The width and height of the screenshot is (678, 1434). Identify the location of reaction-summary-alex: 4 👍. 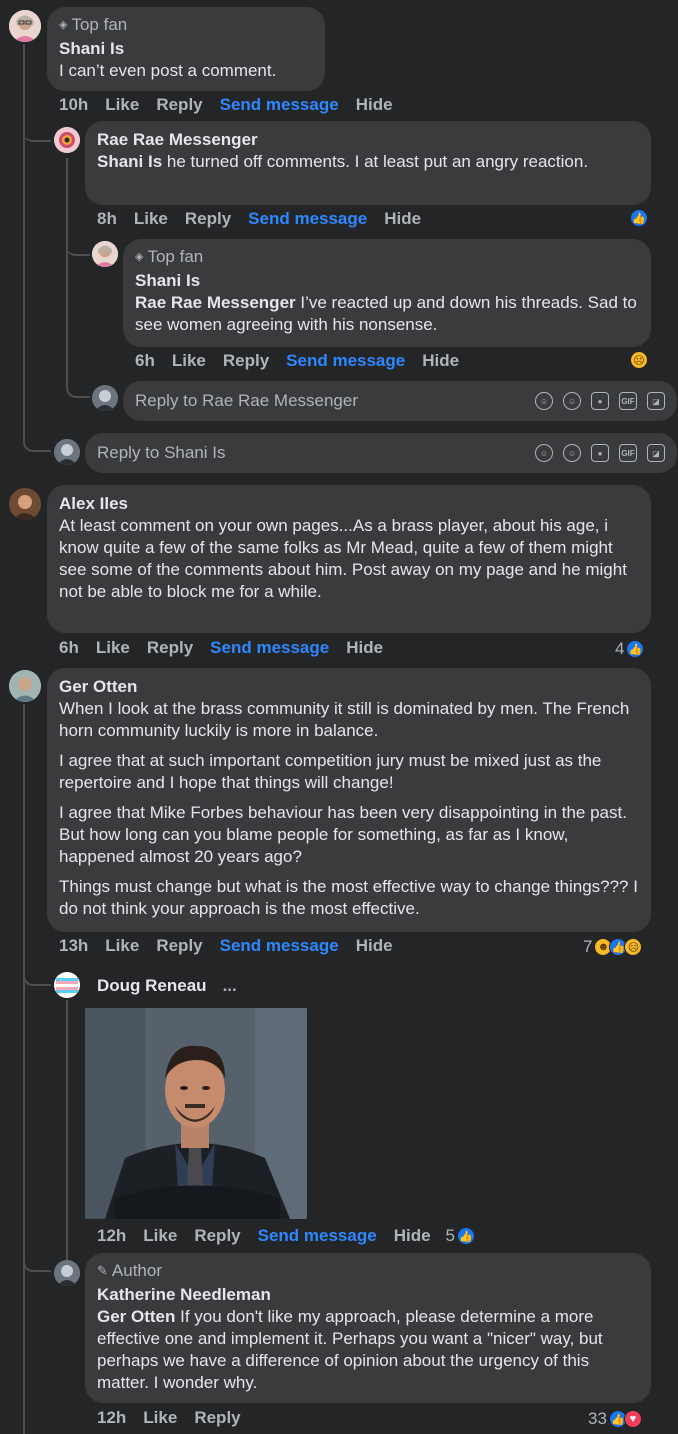
(630, 649).